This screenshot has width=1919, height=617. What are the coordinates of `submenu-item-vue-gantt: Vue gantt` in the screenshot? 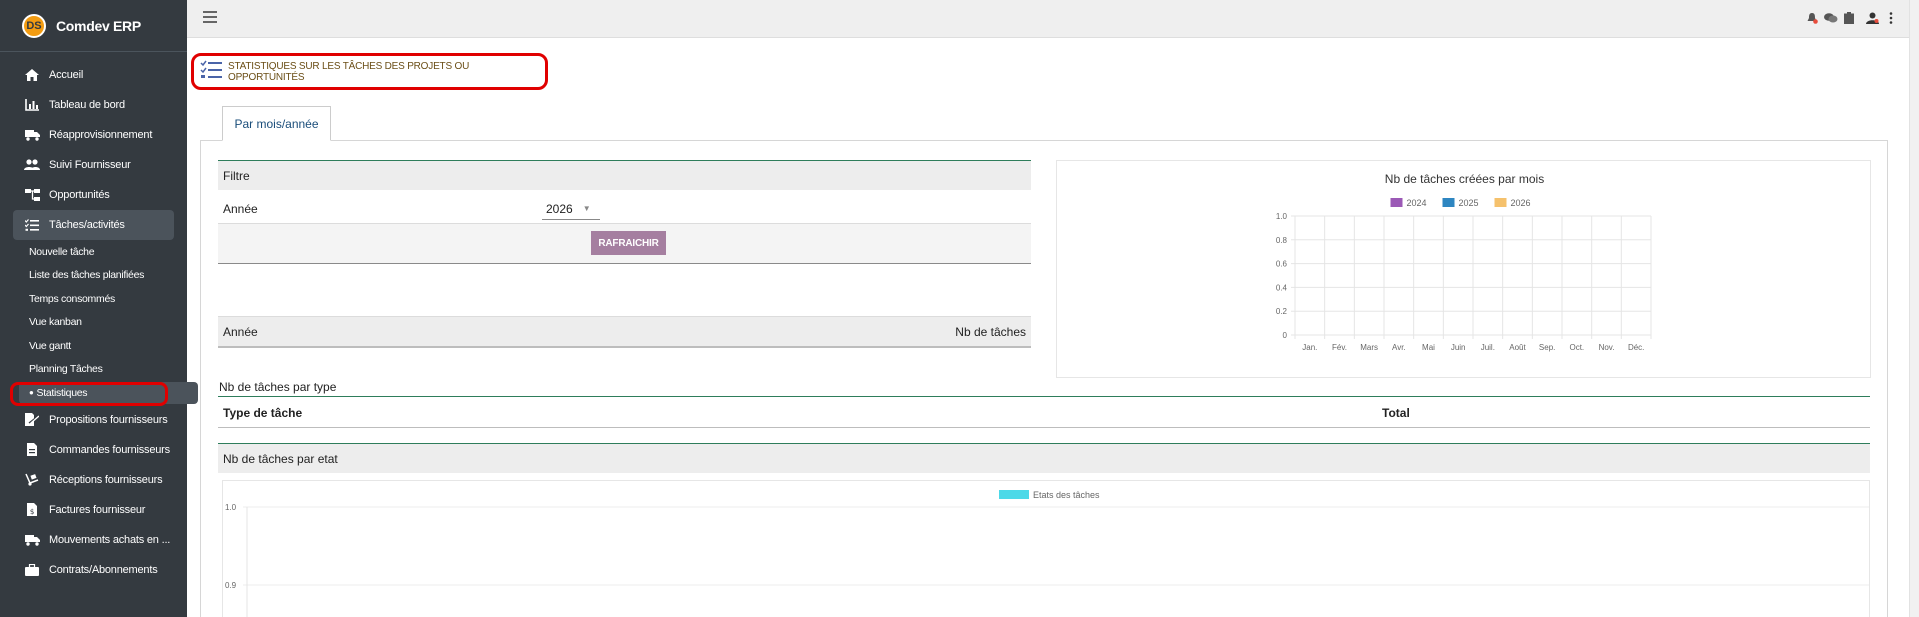 It's located at (101, 346).